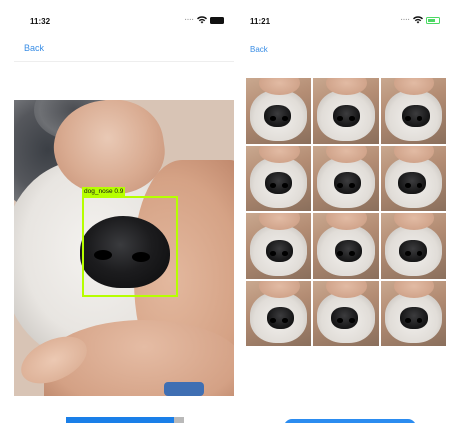  I want to click on status-bar: 11:21 ····, so click(348, 21).